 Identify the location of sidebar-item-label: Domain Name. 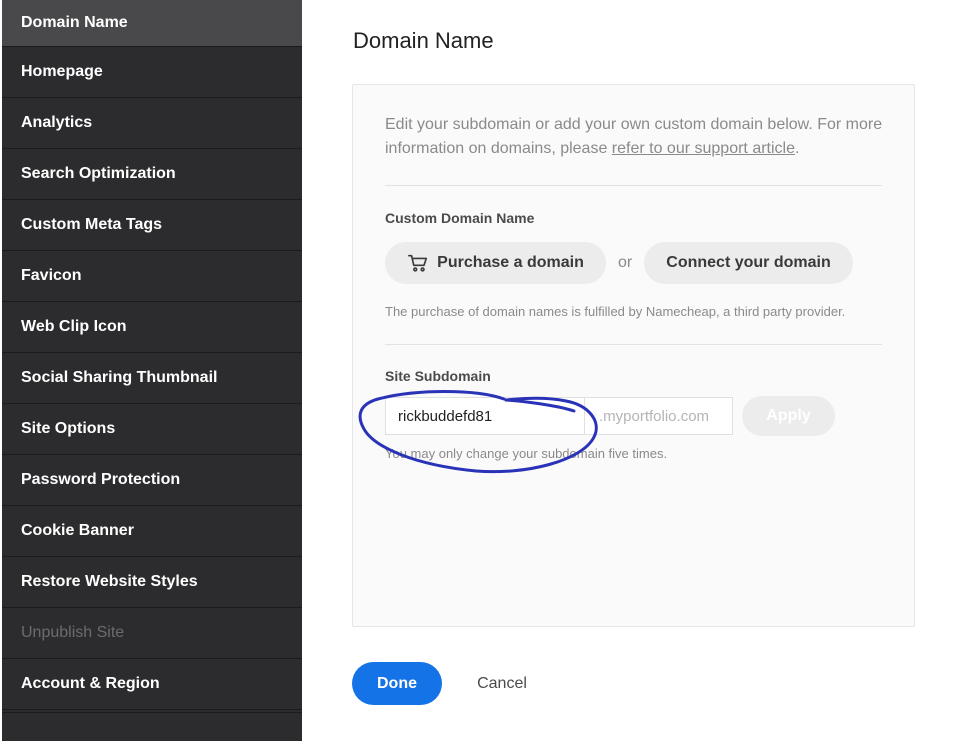
(74, 22).